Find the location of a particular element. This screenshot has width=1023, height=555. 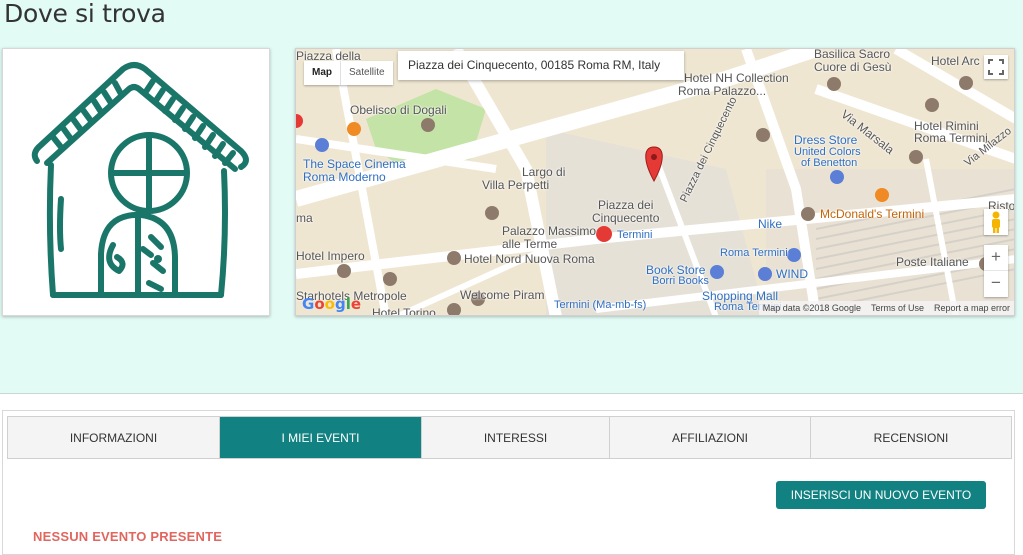

fullscreen-icon is located at coordinates (996, 67).